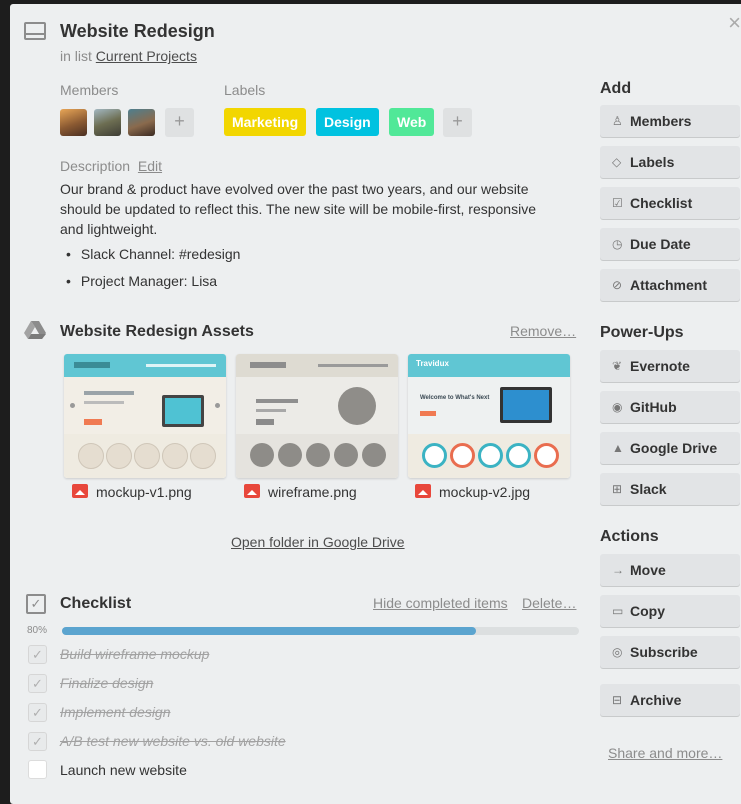 The image size is (741, 804). Describe the element at coordinates (648, 489) in the screenshot. I see `button-label: Slack` at that location.